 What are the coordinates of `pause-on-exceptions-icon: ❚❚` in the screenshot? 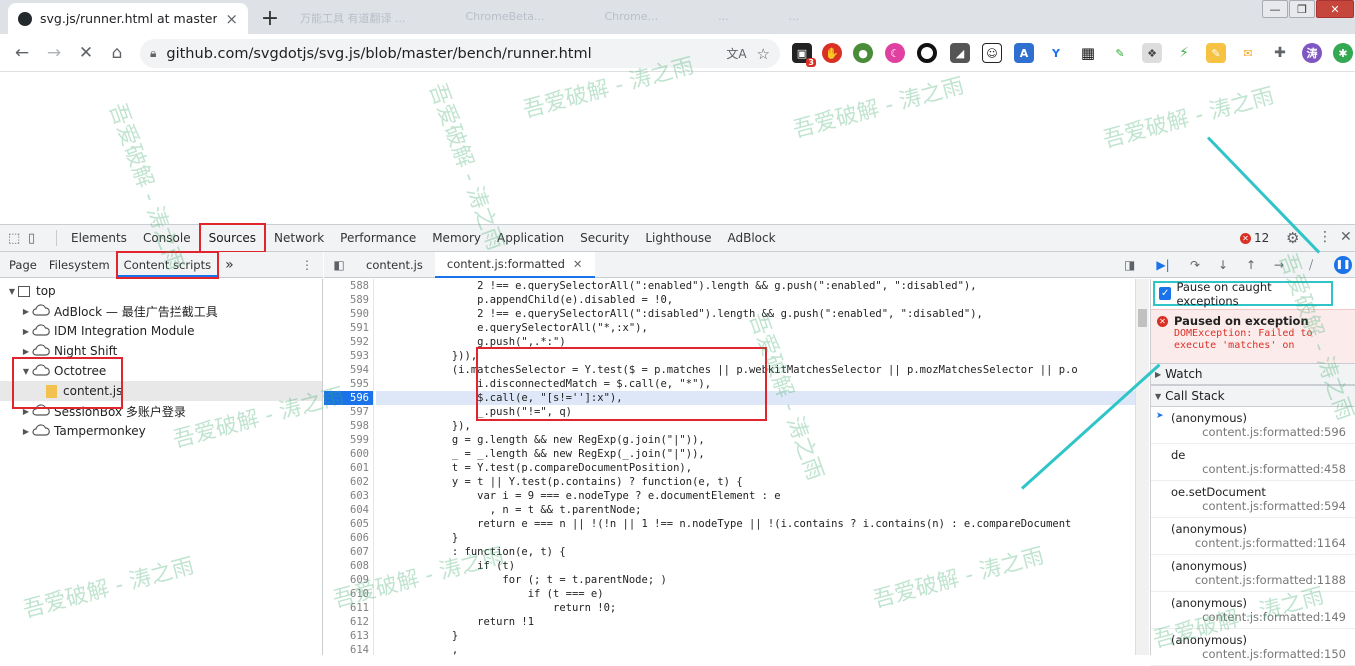 It's located at (1343, 265).